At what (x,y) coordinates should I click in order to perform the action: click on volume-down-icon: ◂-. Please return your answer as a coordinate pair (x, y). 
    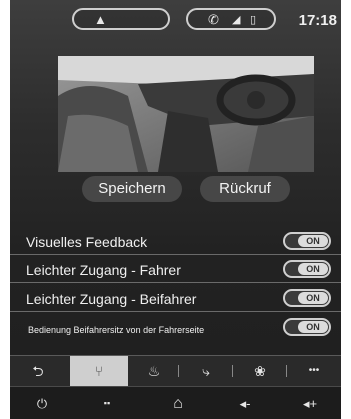
    Looking at the image, I should click on (245, 403).